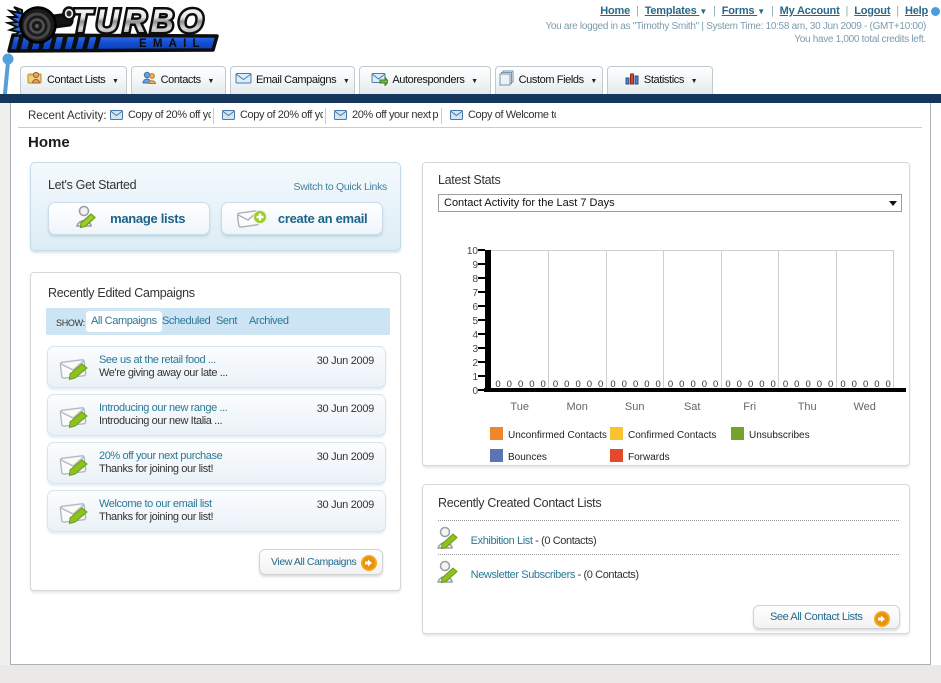 Image resolution: width=941 pixels, height=683 pixels. What do you see at coordinates (576, 407) in the screenshot?
I see `svg-text: Mon` at bounding box center [576, 407].